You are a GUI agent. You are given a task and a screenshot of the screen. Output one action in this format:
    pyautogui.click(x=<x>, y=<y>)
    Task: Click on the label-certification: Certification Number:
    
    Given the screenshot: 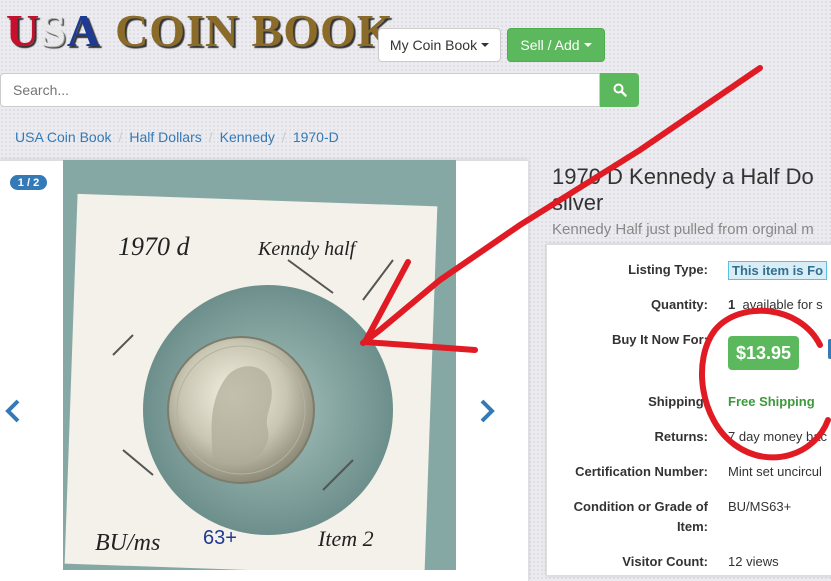 What is the action you would take?
    pyautogui.click(x=641, y=471)
    